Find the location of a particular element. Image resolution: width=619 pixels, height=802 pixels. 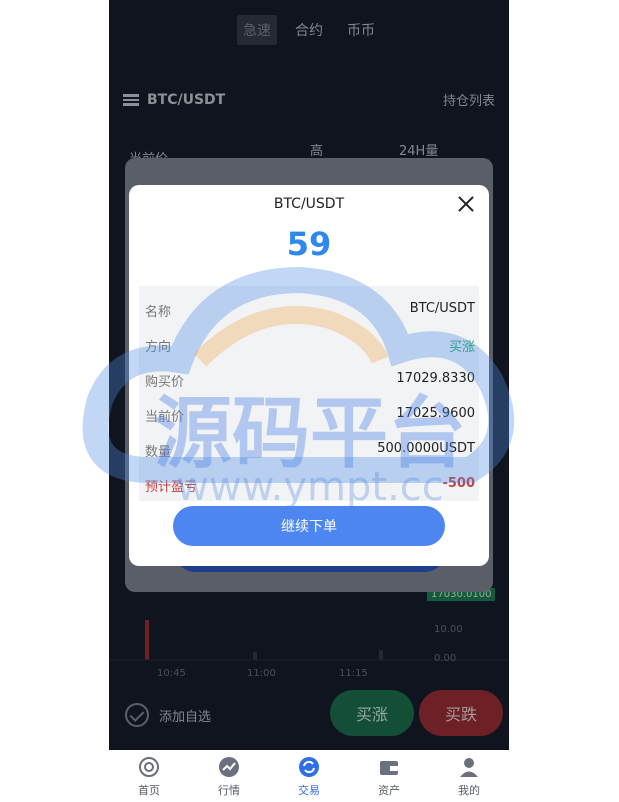

info-key: 预计盈亏 is located at coordinates (171, 487).